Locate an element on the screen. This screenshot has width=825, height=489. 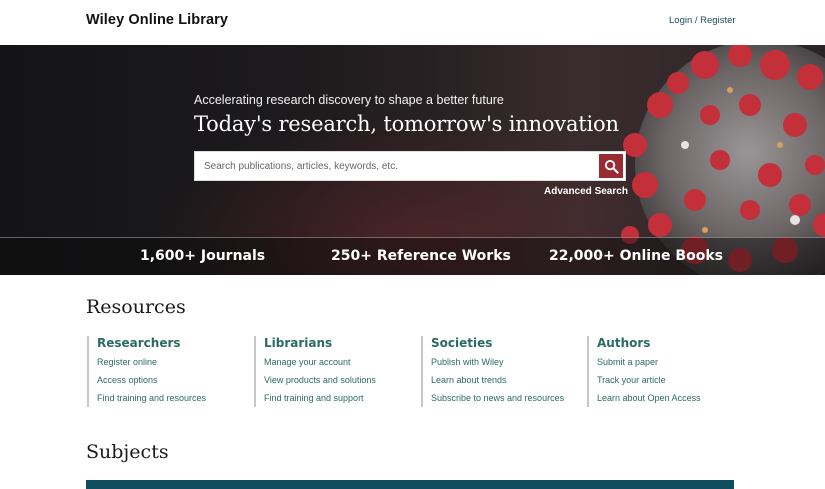
subjects-title: Subjects is located at coordinates (127, 452).